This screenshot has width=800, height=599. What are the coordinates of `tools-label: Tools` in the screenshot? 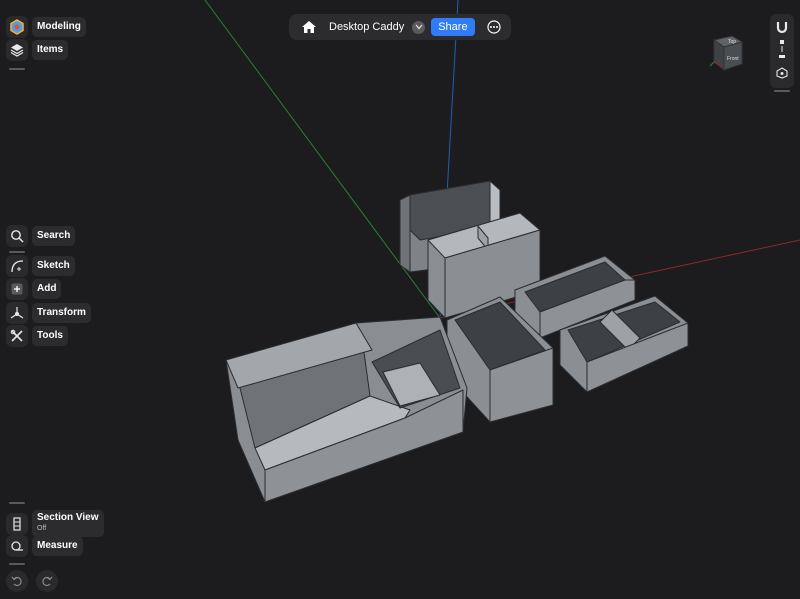 It's located at (50, 336).